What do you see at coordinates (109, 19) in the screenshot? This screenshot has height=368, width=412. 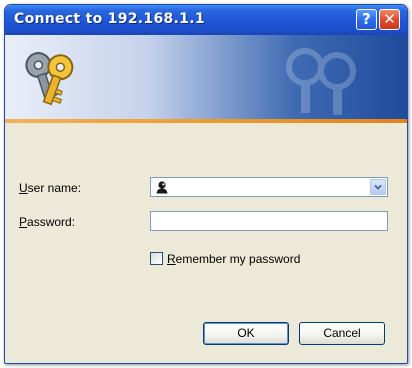 I see `window-title: Connect to 192.168.1.1` at bounding box center [109, 19].